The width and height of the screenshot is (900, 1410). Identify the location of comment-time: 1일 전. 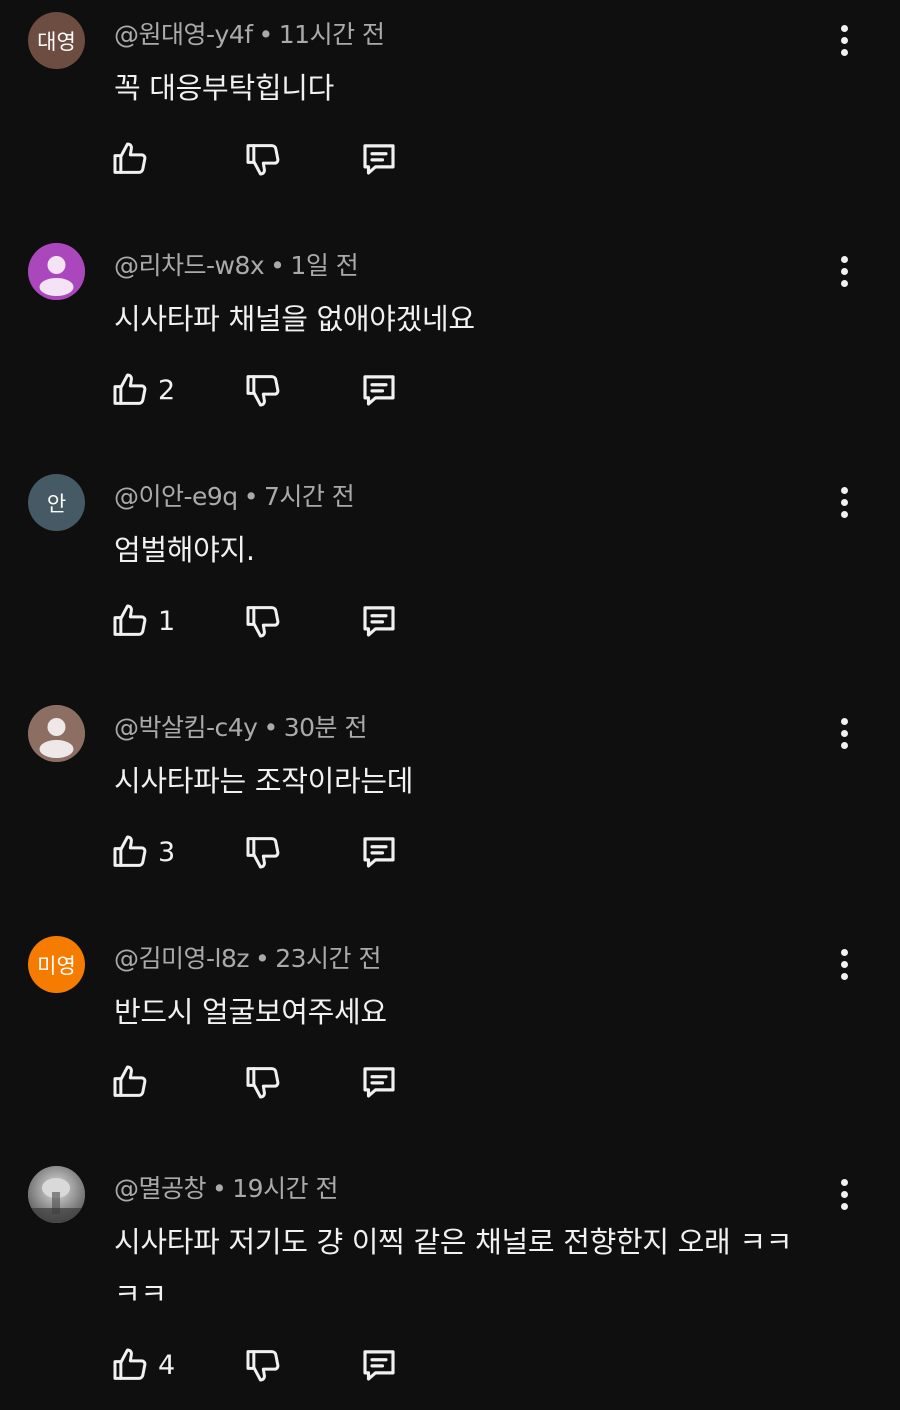
(324, 265).